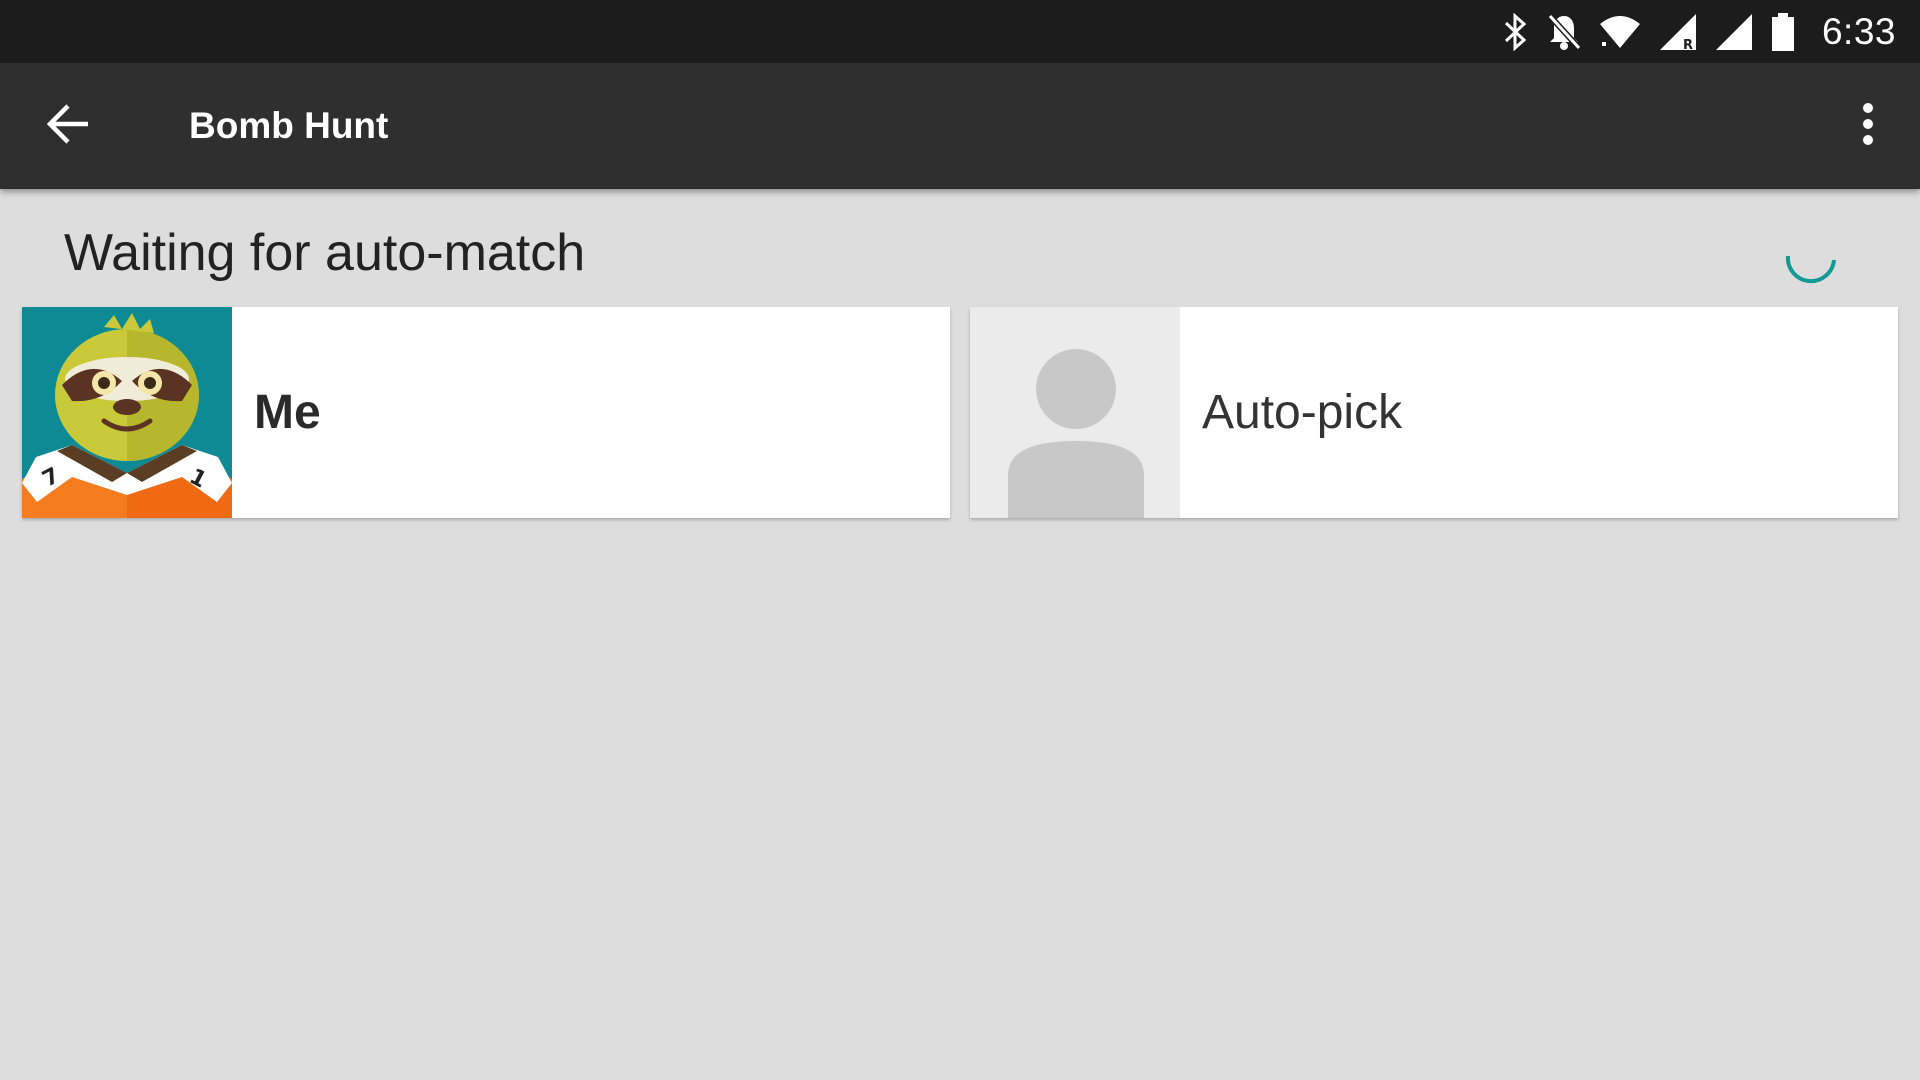 This screenshot has height=1080, width=1920. What do you see at coordinates (486, 412) in the screenshot?
I see `player-card-me: 7 1 Me` at bounding box center [486, 412].